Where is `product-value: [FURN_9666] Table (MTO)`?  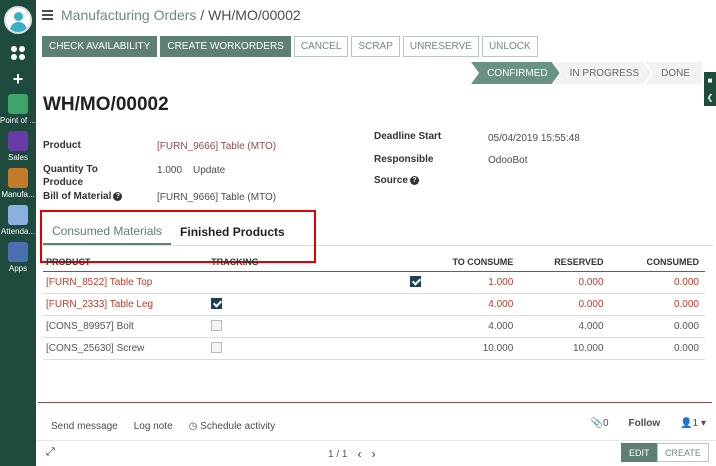
product-value: [FURN_9666] Table (MTO) is located at coordinates (216, 146).